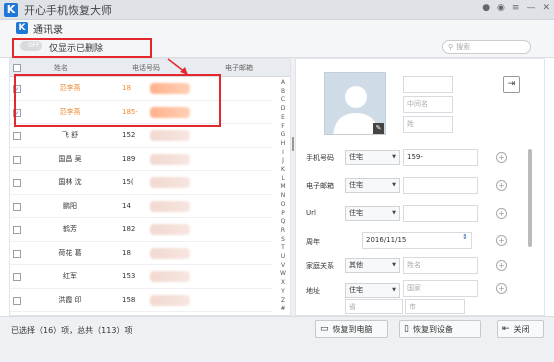  What do you see at coordinates (372, 157) in the screenshot?
I see `phone-type-select: 住宅` at bounding box center [372, 157].